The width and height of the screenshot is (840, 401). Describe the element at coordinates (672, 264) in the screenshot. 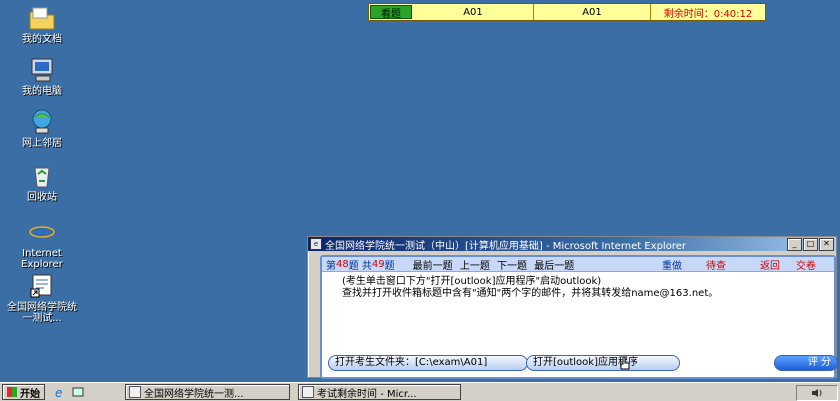

I see `redo-link: 重做` at that location.